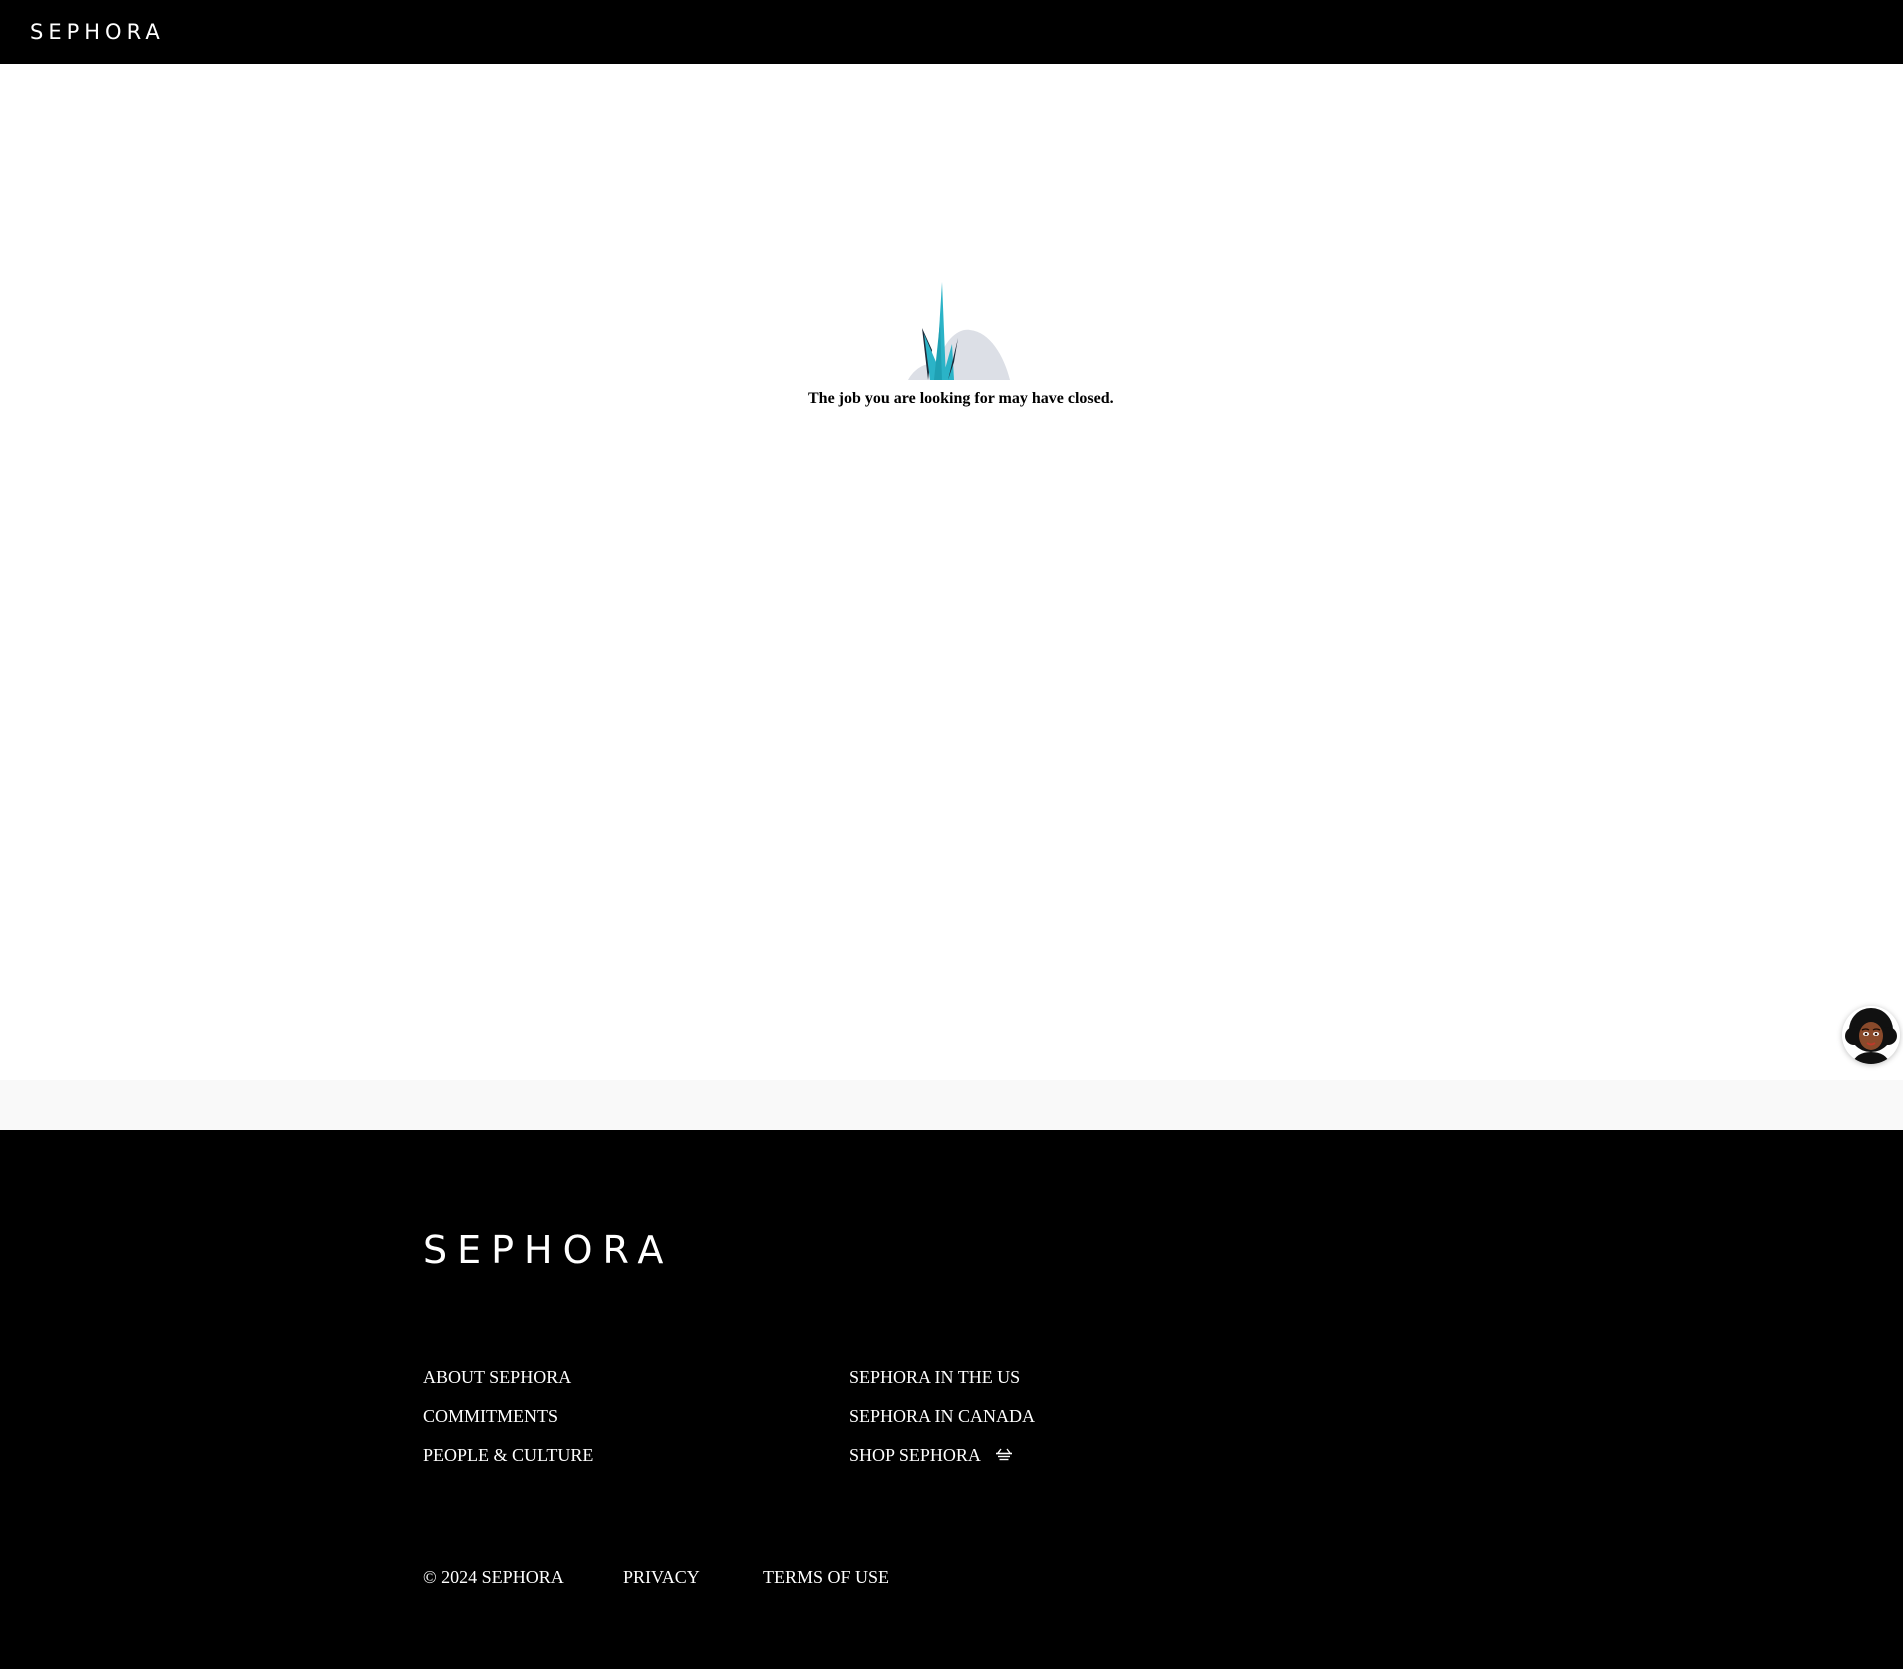 The height and width of the screenshot is (1669, 1903). What do you see at coordinates (1003, 1454) in the screenshot?
I see `basket-icon` at bounding box center [1003, 1454].